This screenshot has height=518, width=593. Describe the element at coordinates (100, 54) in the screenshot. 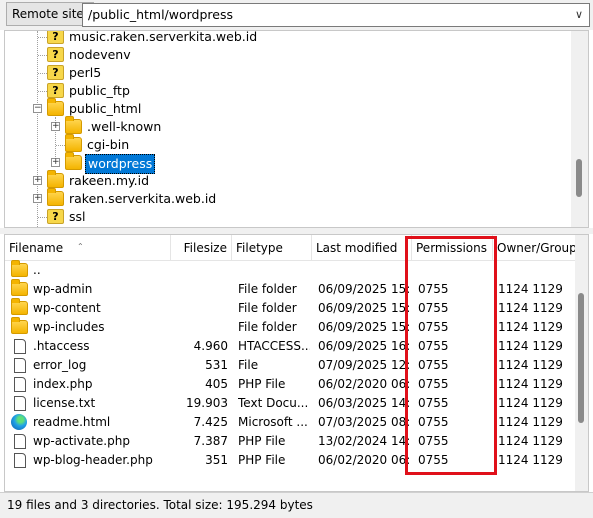

I see `tree-item-label: nodevenv` at that location.